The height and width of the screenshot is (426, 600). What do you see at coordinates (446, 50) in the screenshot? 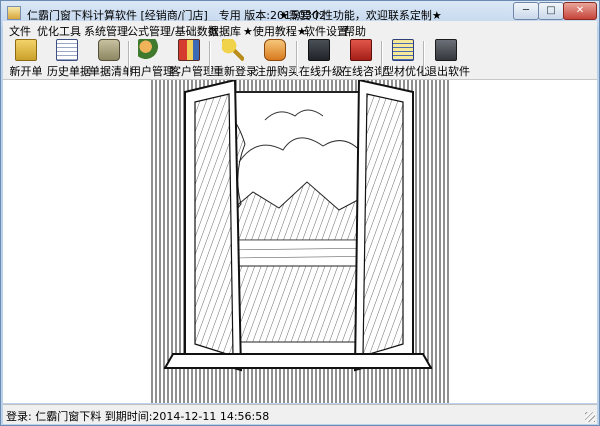
I see `exit-icon` at bounding box center [446, 50].